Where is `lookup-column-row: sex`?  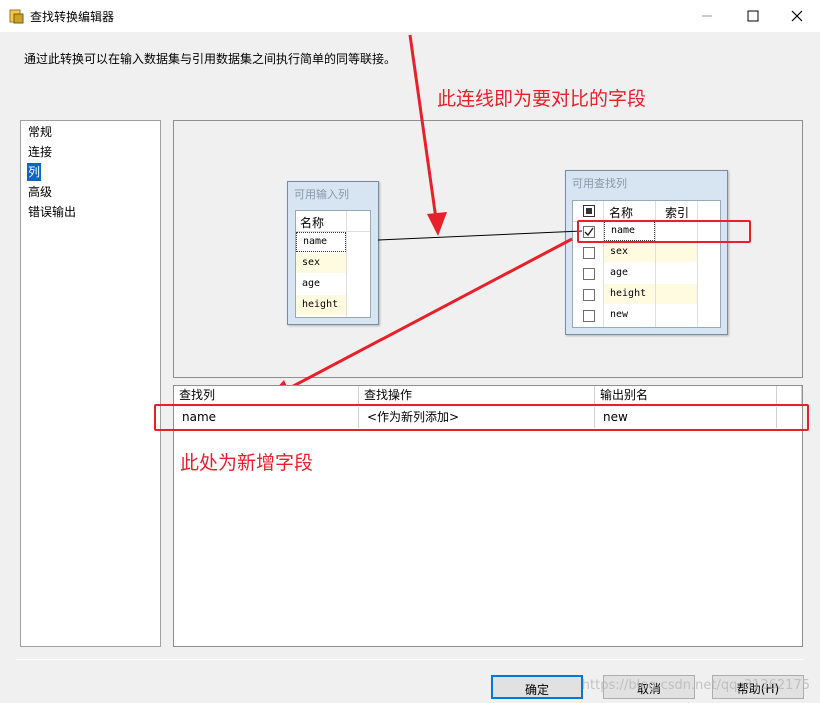
lookup-column-row: sex is located at coordinates (629, 252).